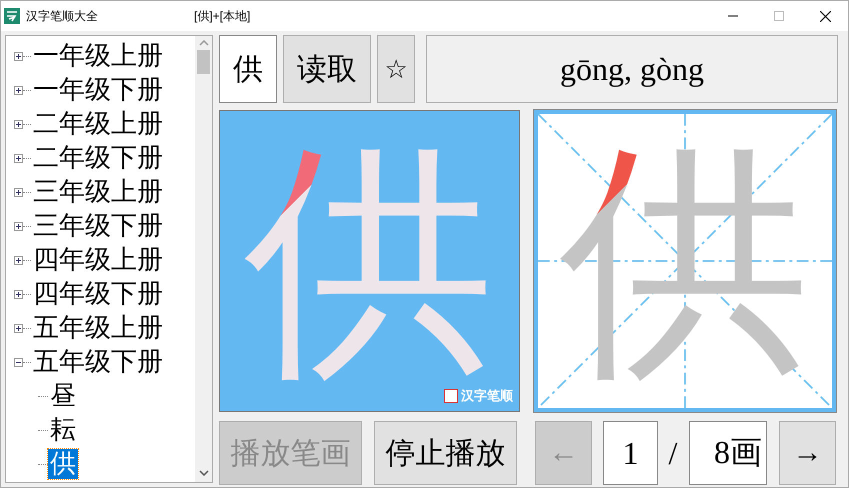 This screenshot has width=849, height=488. I want to click on character-field: 供, so click(248, 69).